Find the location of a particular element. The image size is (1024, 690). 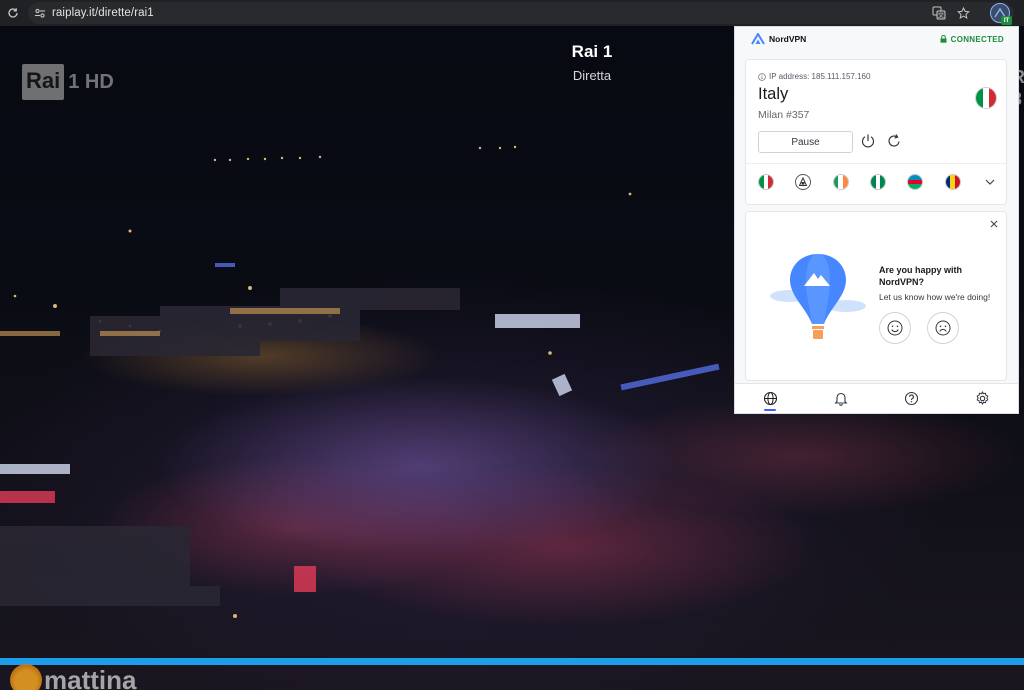

sad-face-button is located at coordinates (943, 328).